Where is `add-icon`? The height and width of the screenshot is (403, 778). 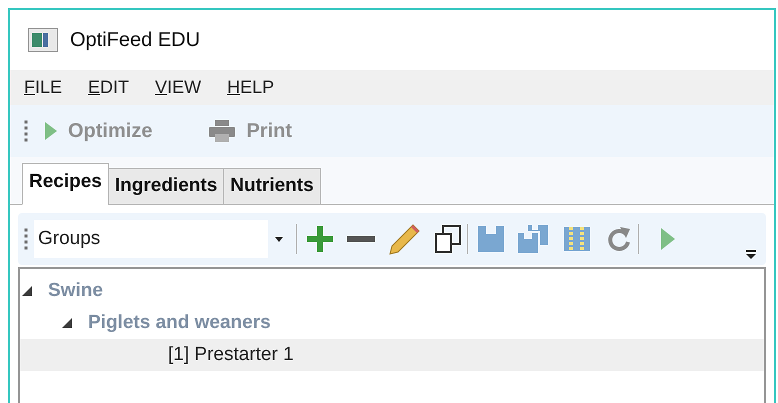 add-icon is located at coordinates (320, 239).